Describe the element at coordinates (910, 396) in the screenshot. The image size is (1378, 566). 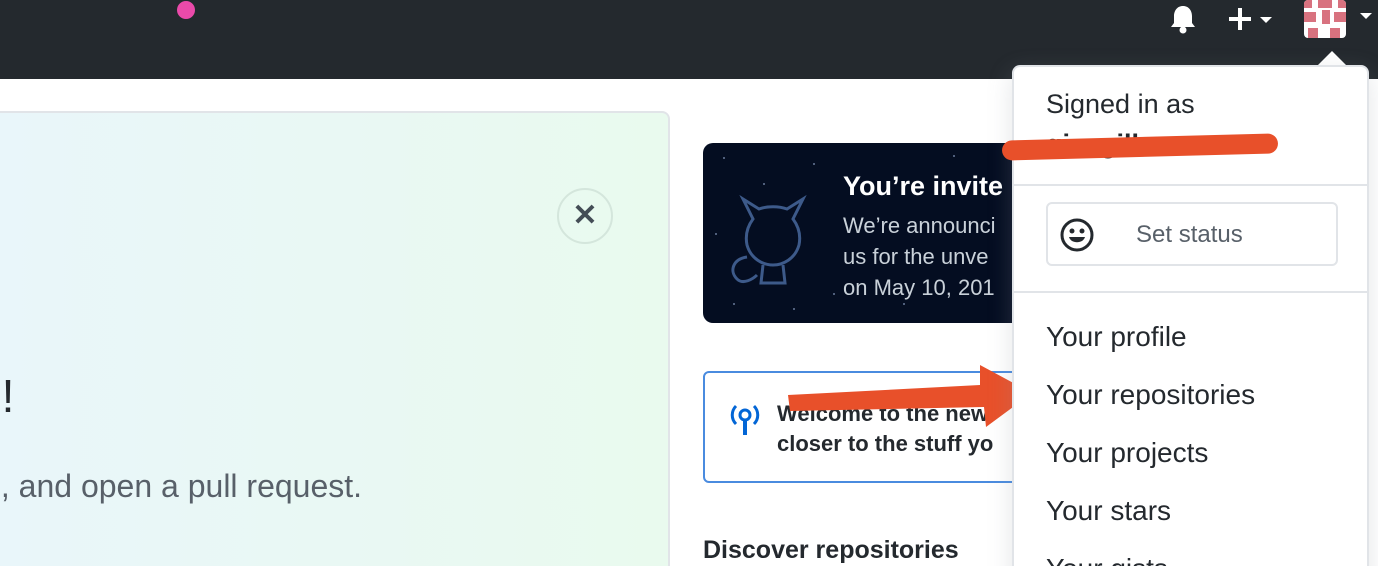
I see `annotation-arrow-icon` at that location.